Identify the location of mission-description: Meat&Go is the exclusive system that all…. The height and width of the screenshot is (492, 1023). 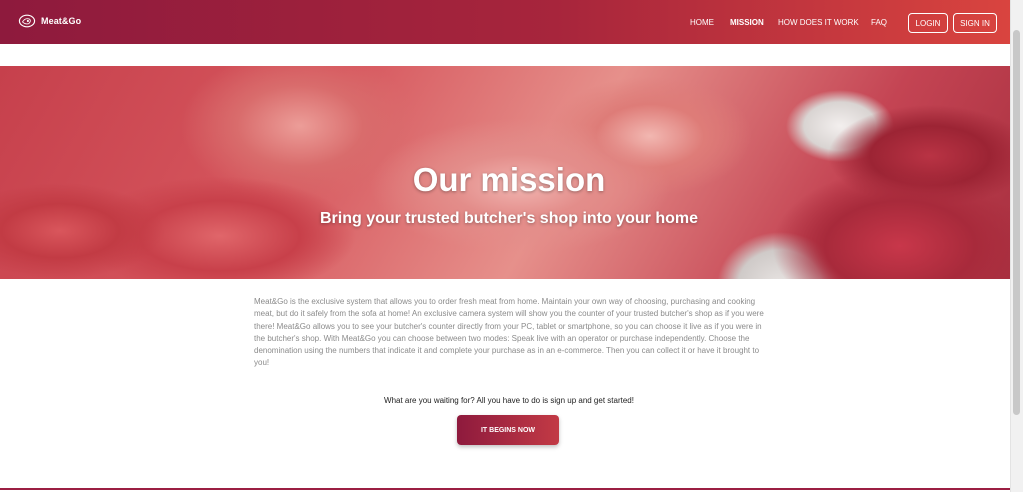
(509, 332).